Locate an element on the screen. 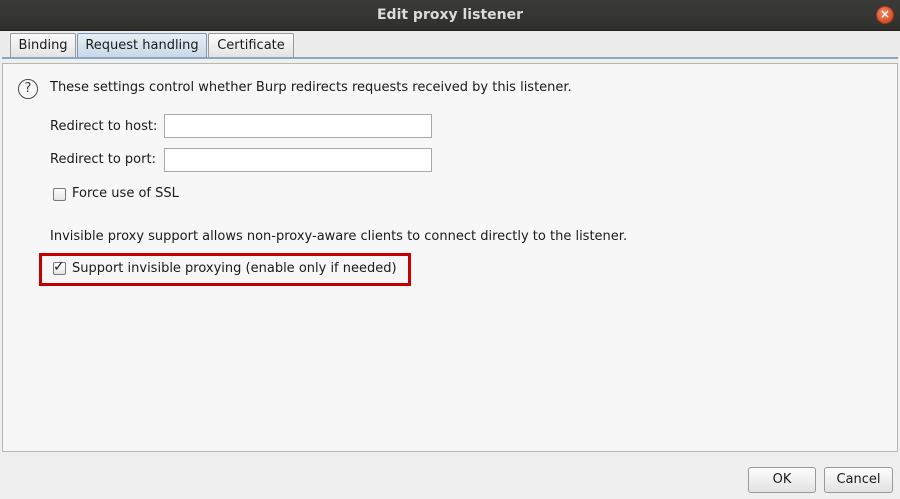  redirect-port-input is located at coordinates (298, 160).